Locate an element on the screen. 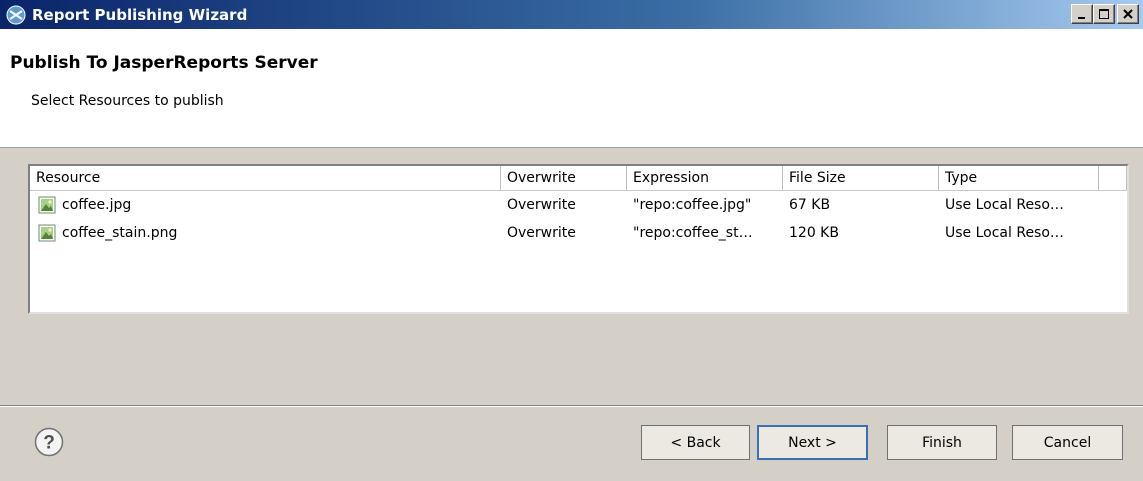 The height and width of the screenshot is (481, 1143). column-header-type: Type is located at coordinates (1019, 178).